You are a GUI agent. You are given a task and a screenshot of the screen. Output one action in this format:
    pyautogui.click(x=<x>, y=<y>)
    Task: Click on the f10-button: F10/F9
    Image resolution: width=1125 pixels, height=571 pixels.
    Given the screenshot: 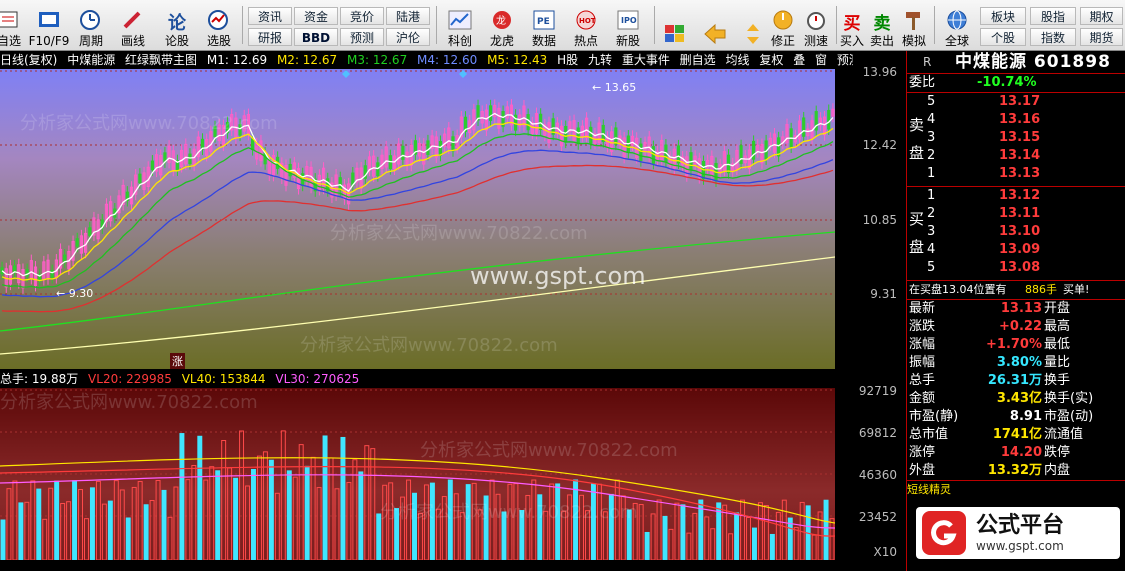 What is the action you would take?
    pyautogui.click(x=49, y=25)
    